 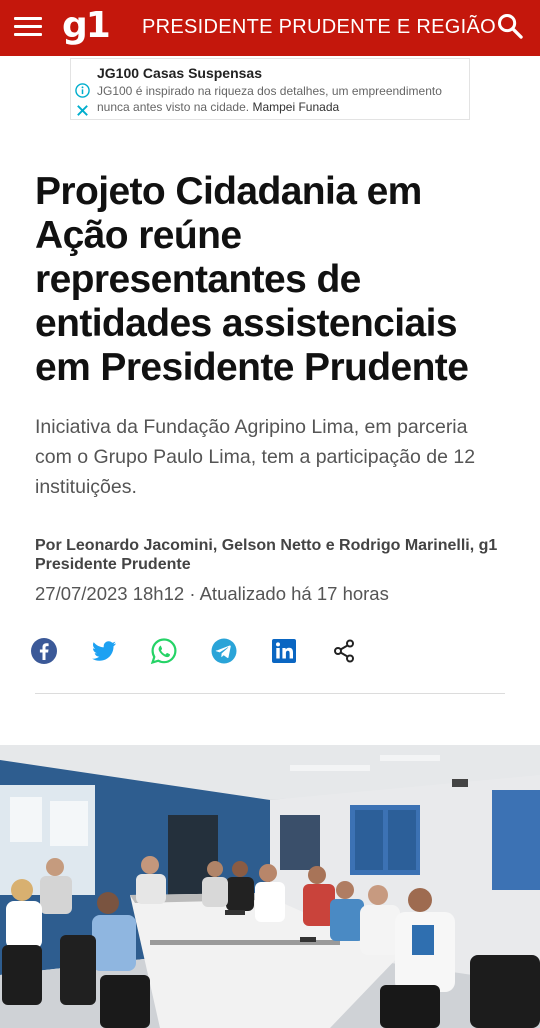 I want to click on search-icon, so click(x=510, y=26).